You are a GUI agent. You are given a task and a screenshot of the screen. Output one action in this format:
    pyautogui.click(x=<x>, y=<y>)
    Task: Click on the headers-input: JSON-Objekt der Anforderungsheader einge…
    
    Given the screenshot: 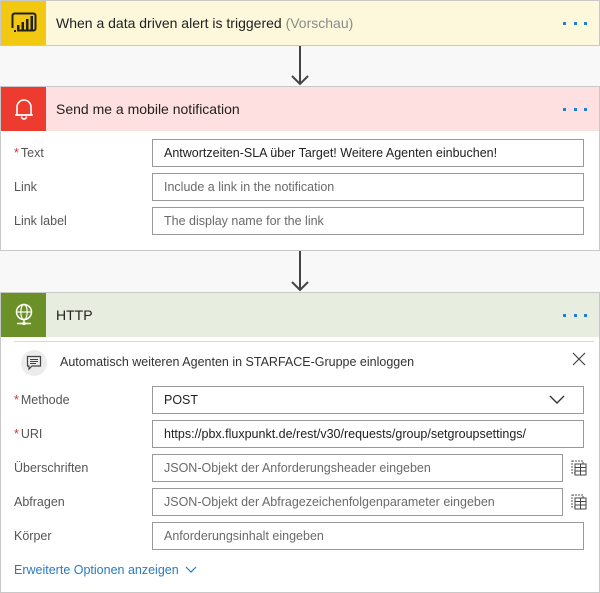 What is the action you would take?
    pyautogui.click(x=357, y=468)
    